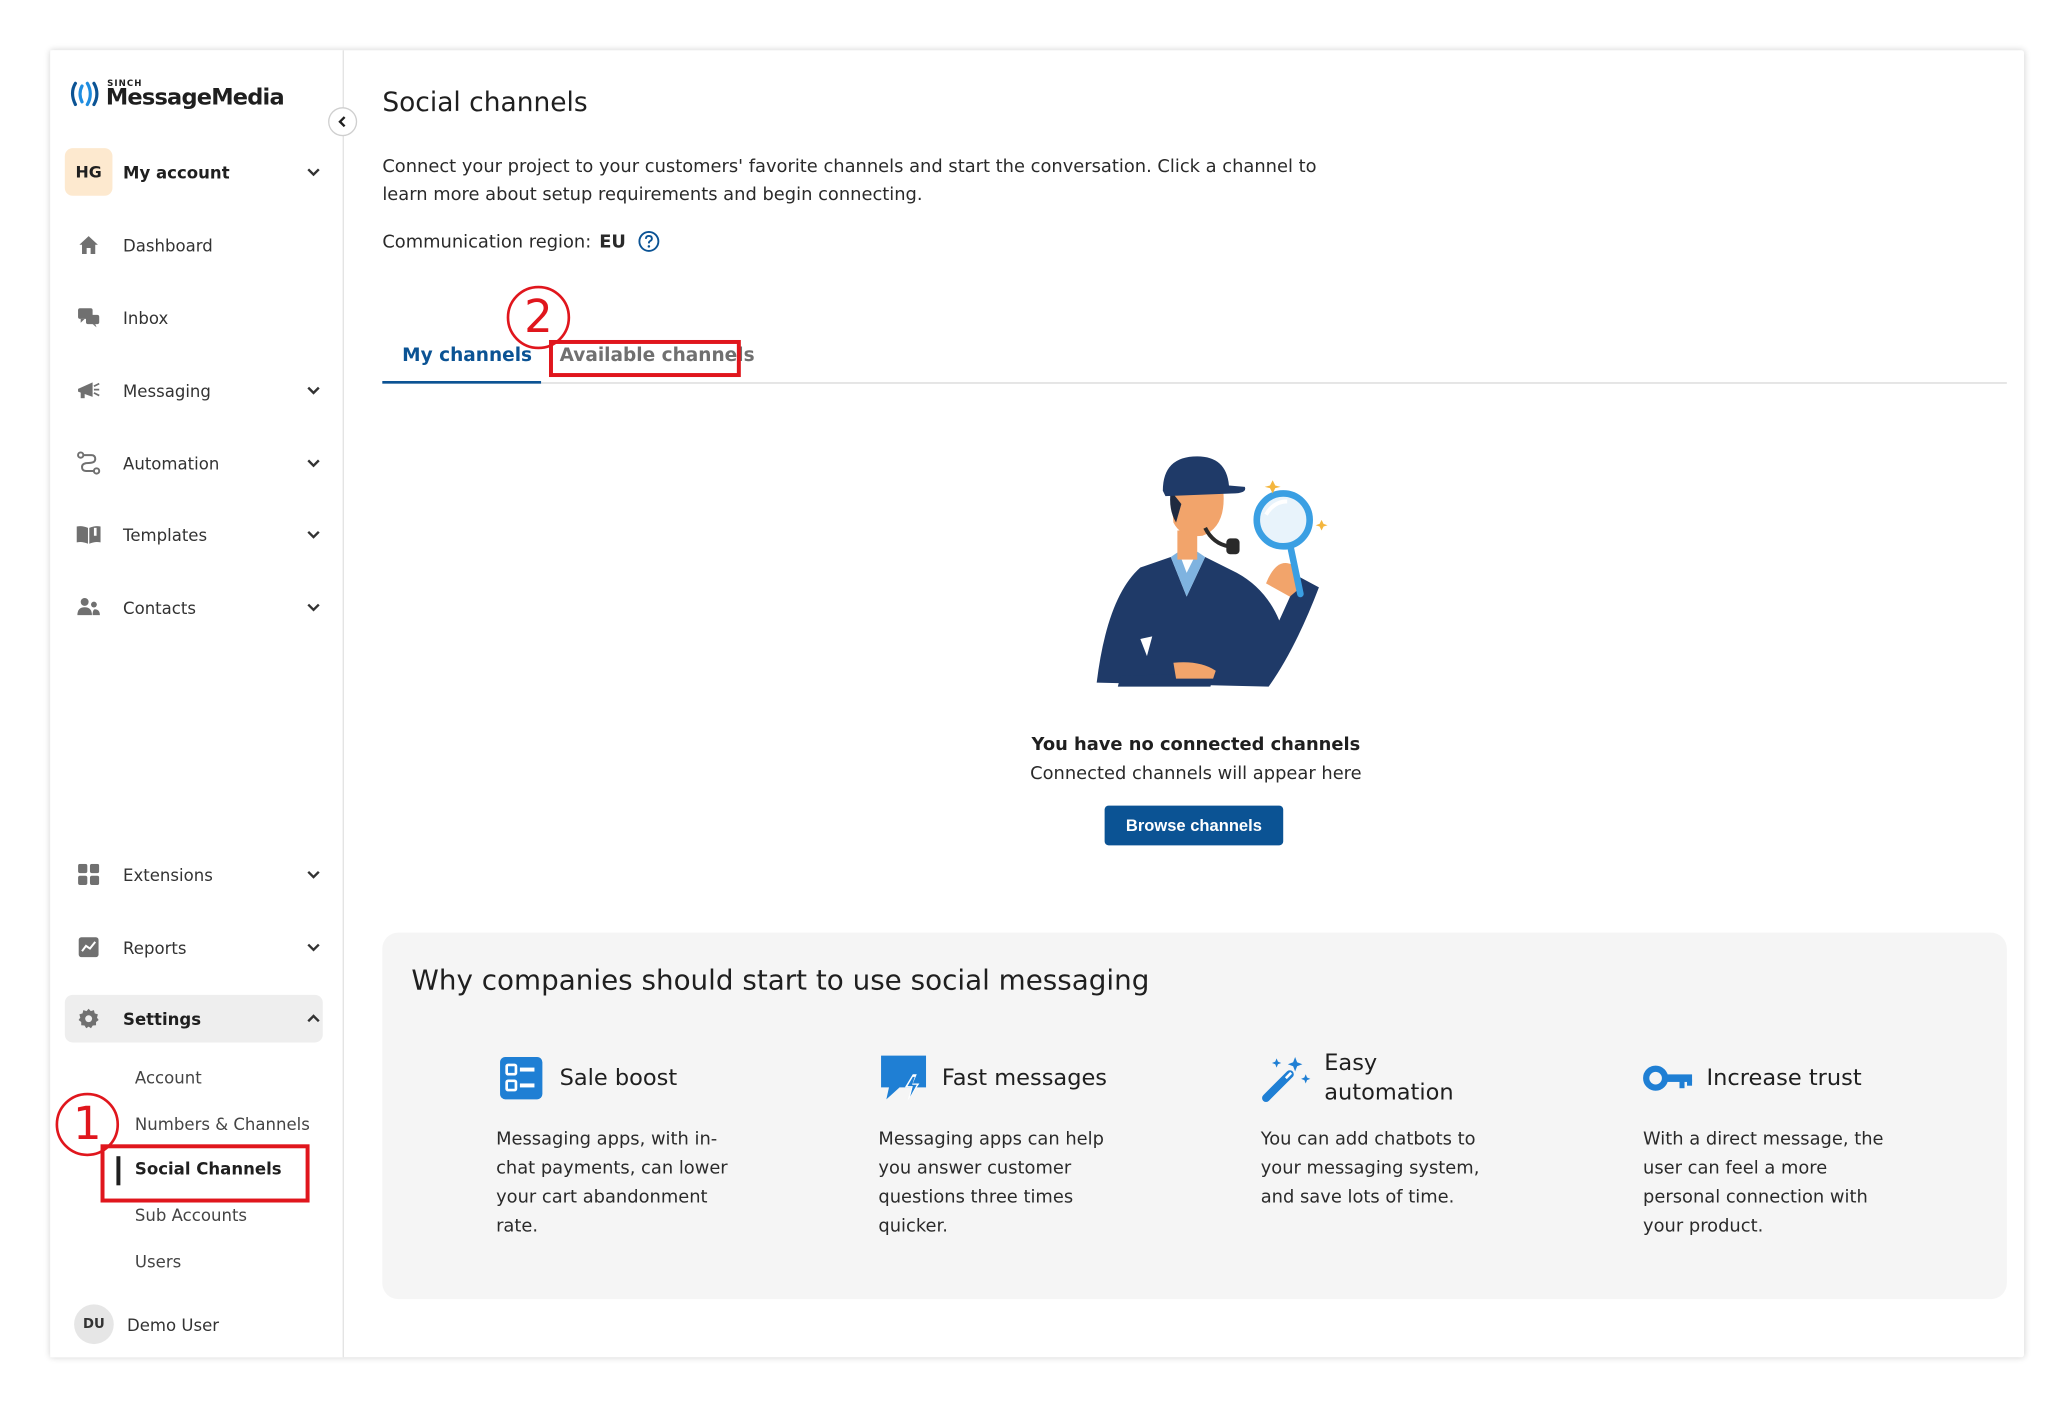 The height and width of the screenshot is (1402, 2065). I want to click on browse-channels-button: Browse channels, so click(1194, 825).